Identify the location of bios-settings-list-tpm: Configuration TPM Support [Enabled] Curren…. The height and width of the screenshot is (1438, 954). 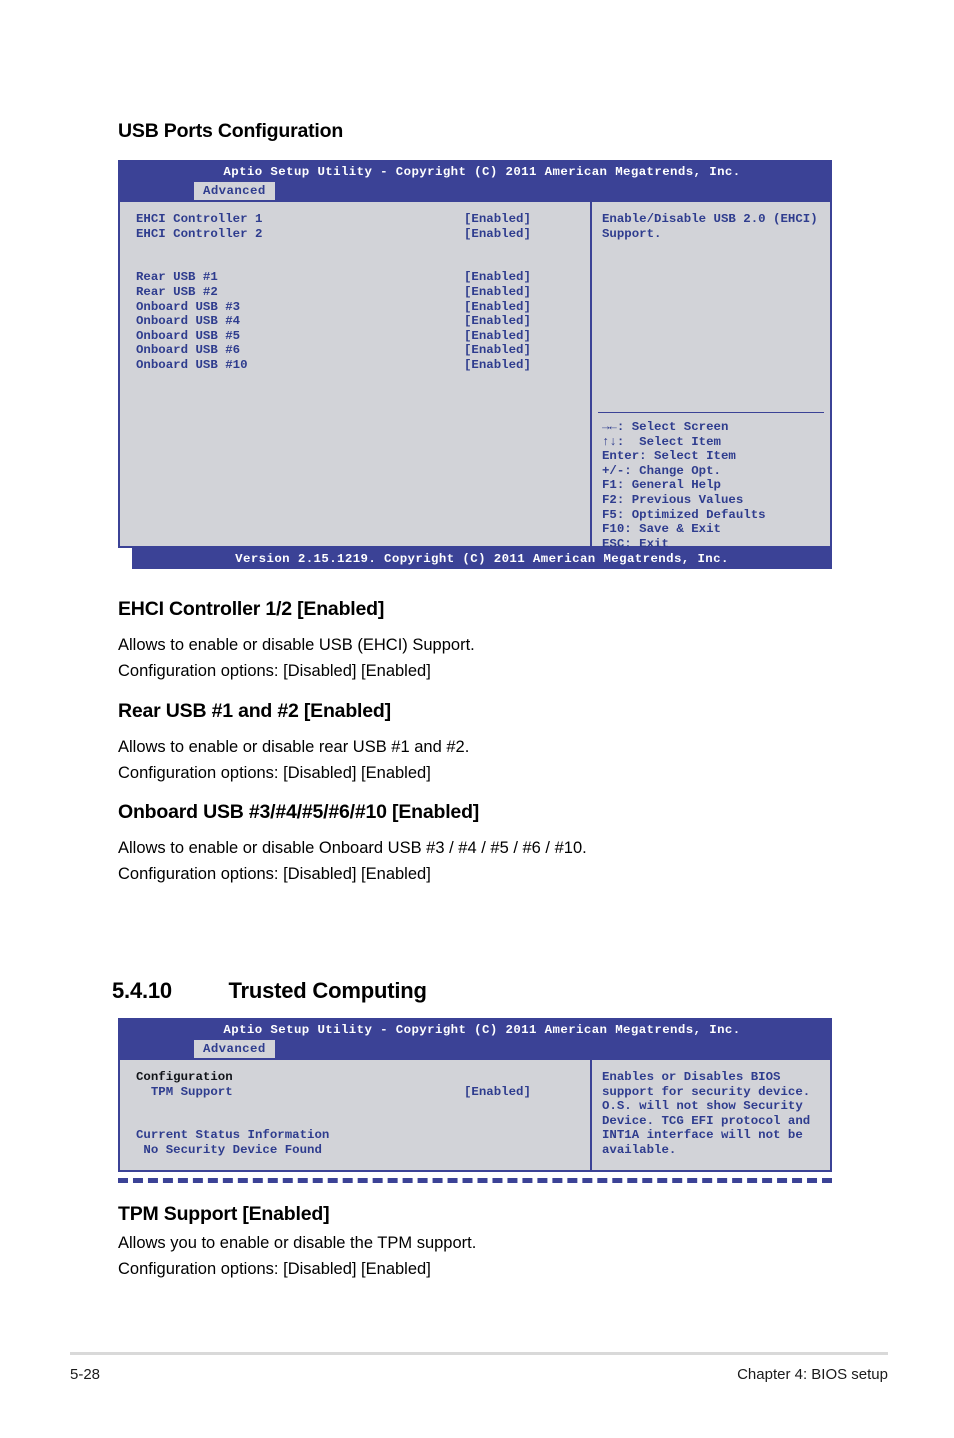
(355, 1115).